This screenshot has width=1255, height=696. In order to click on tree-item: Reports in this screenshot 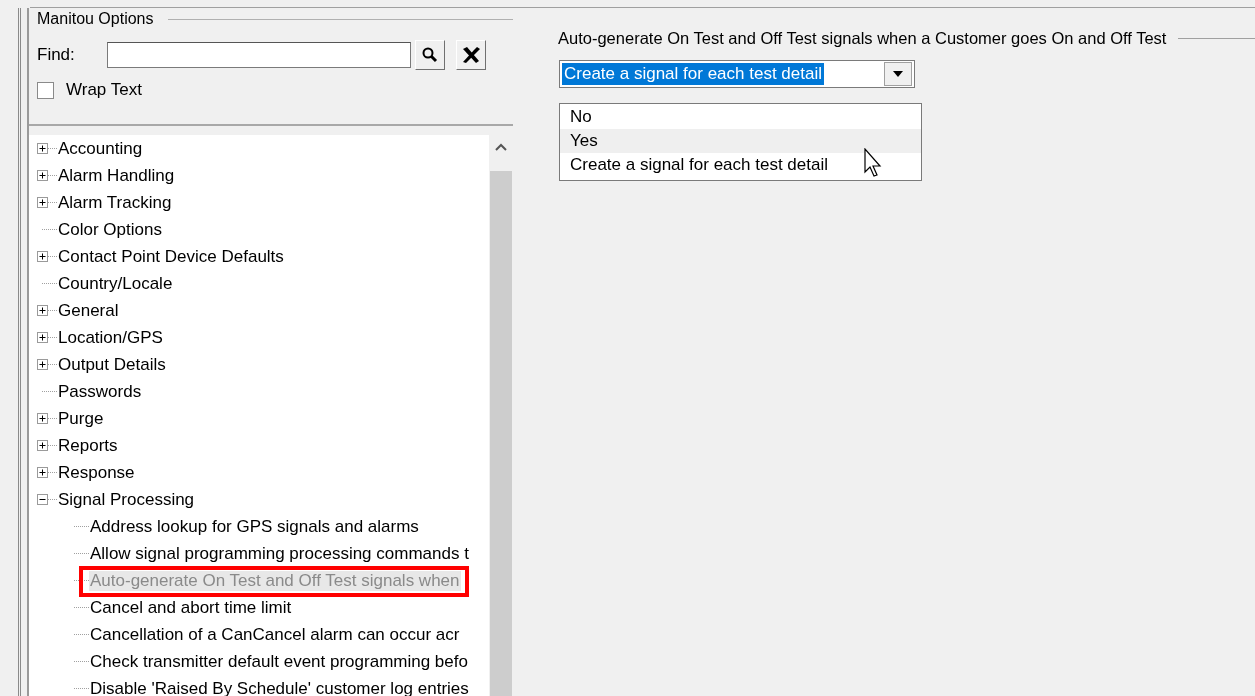, I will do `click(88, 445)`.